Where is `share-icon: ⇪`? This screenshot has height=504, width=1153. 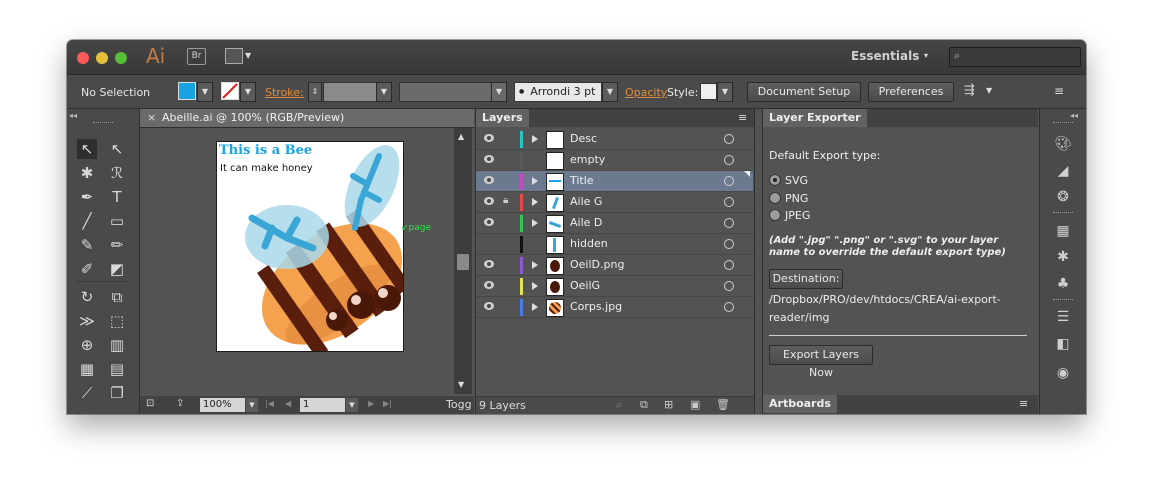
share-icon: ⇪ is located at coordinates (180, 403).